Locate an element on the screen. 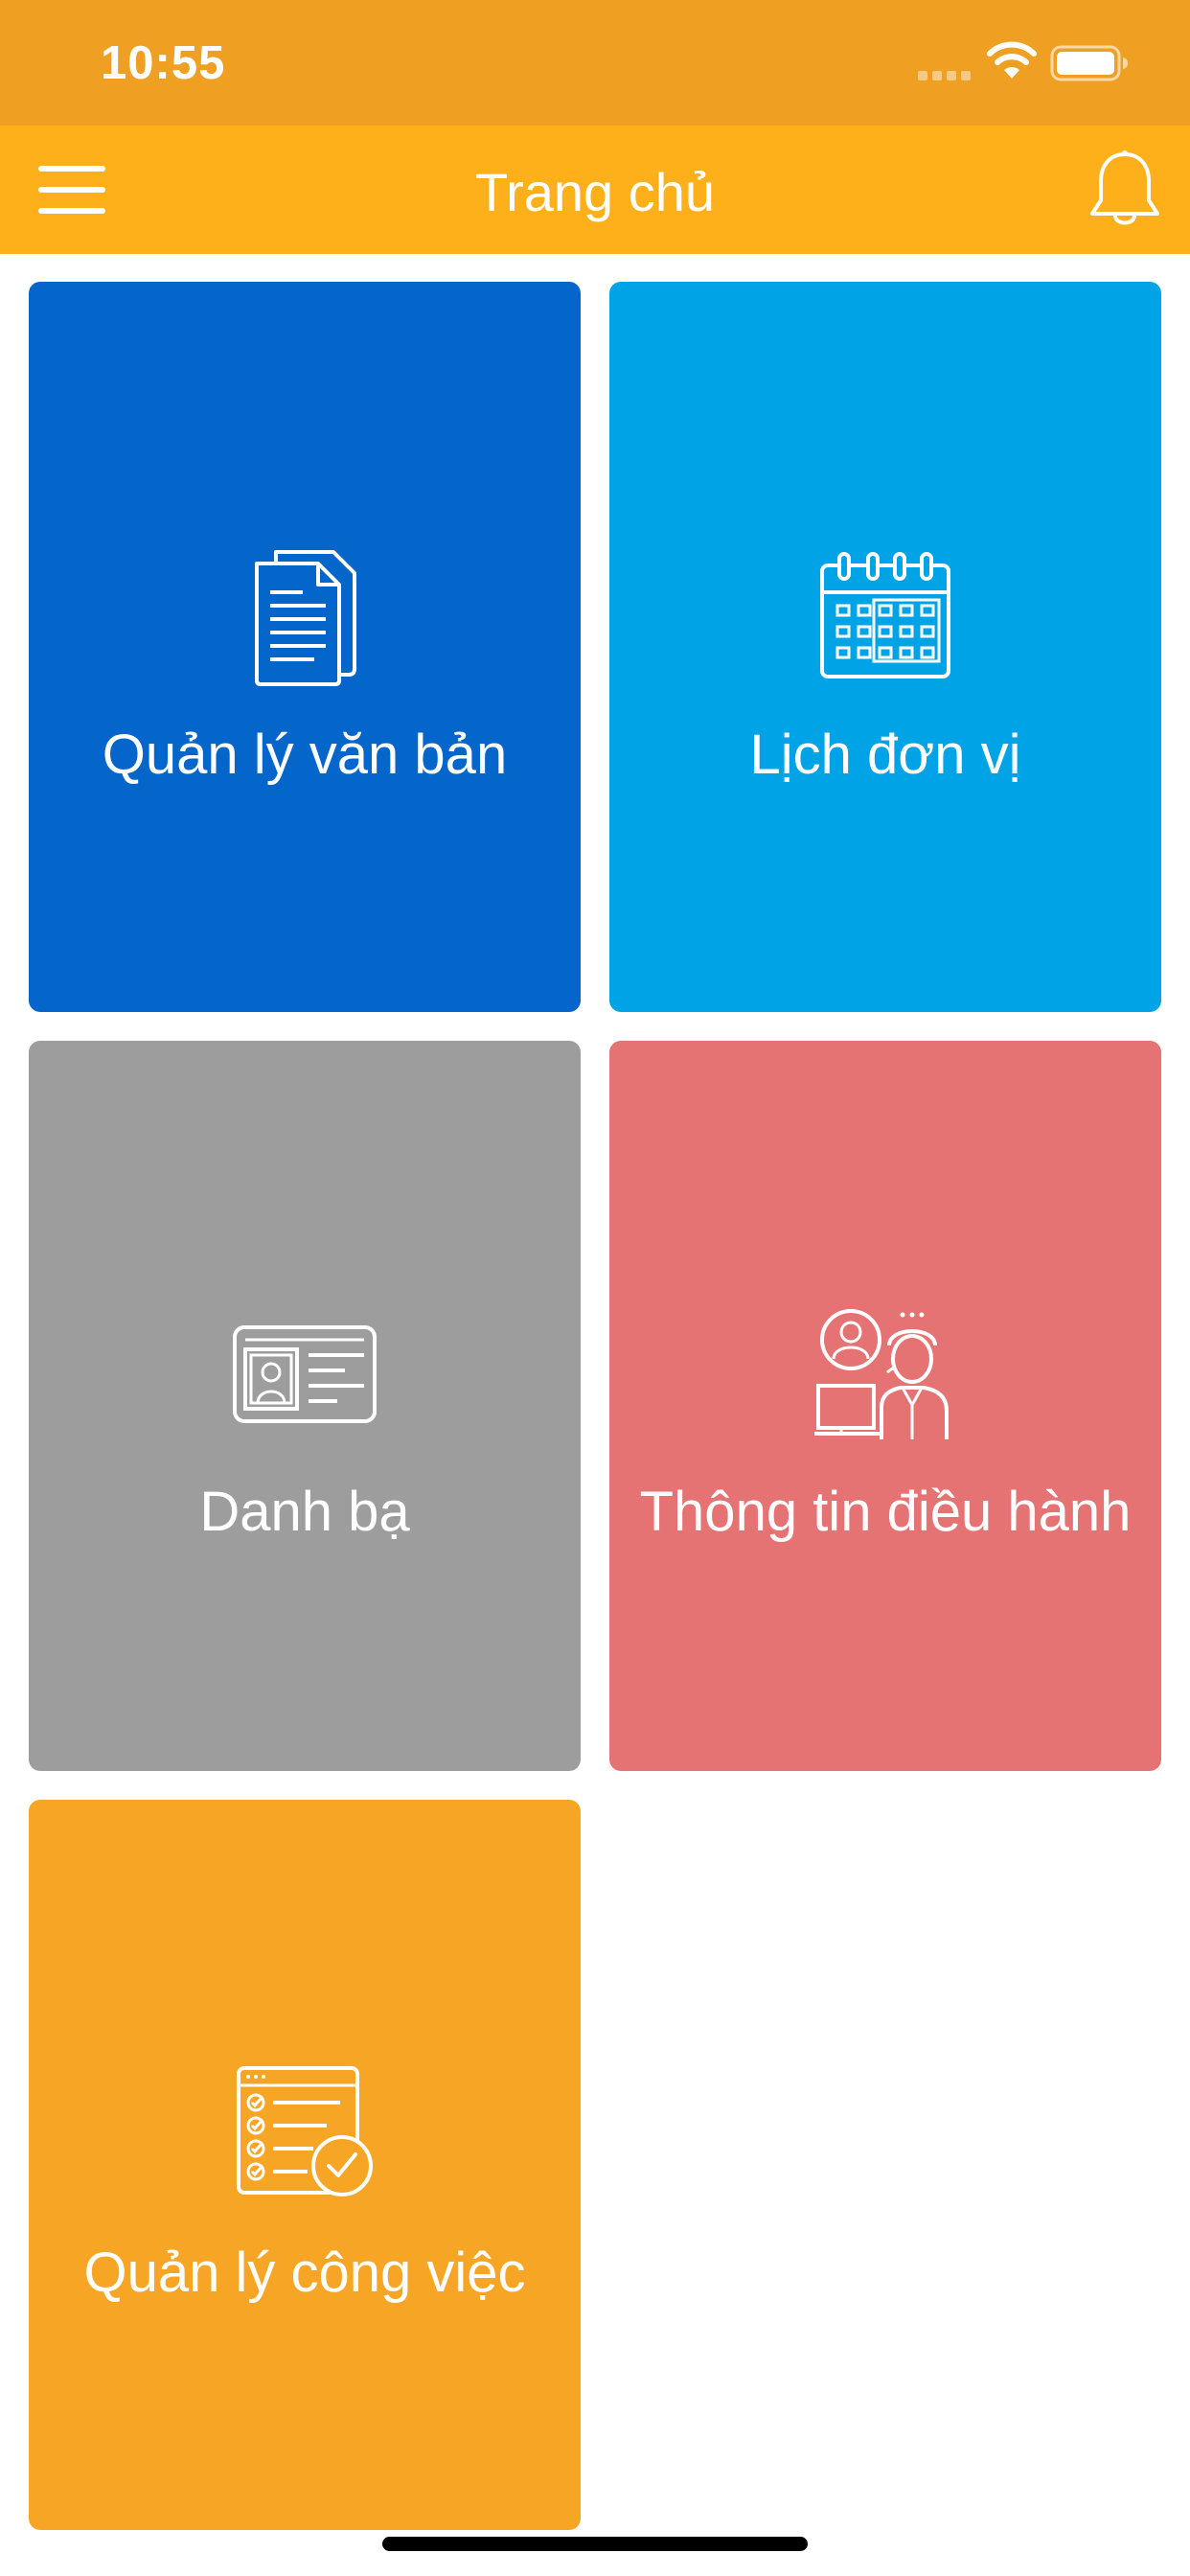 The image size is (1190, 2576). tile-label: Lịch đơn vị is located at coordinates (885, 755).